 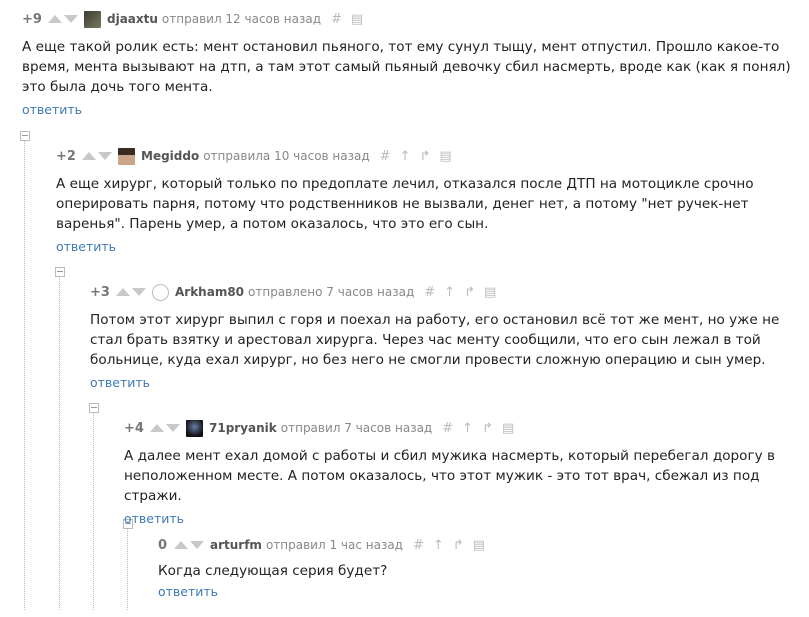 I want to click on comment-rating: +3, so click(x=100, y=292).